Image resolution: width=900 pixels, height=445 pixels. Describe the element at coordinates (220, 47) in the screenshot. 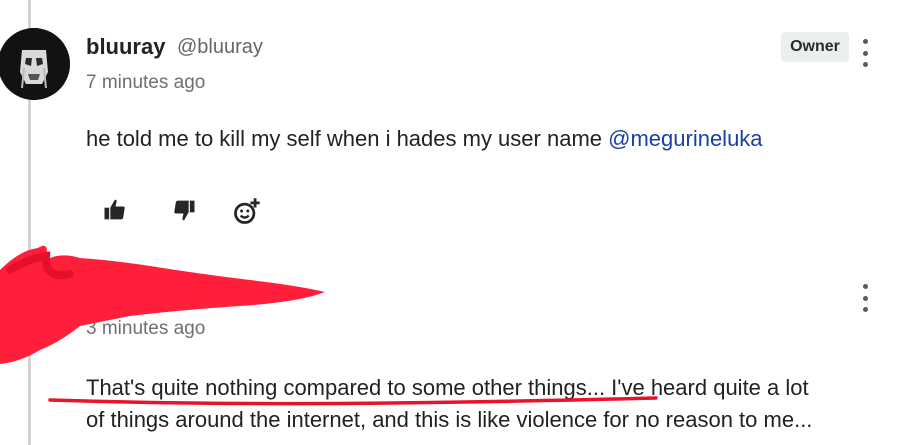

I see `comment-handle: @bluuray` at that location.